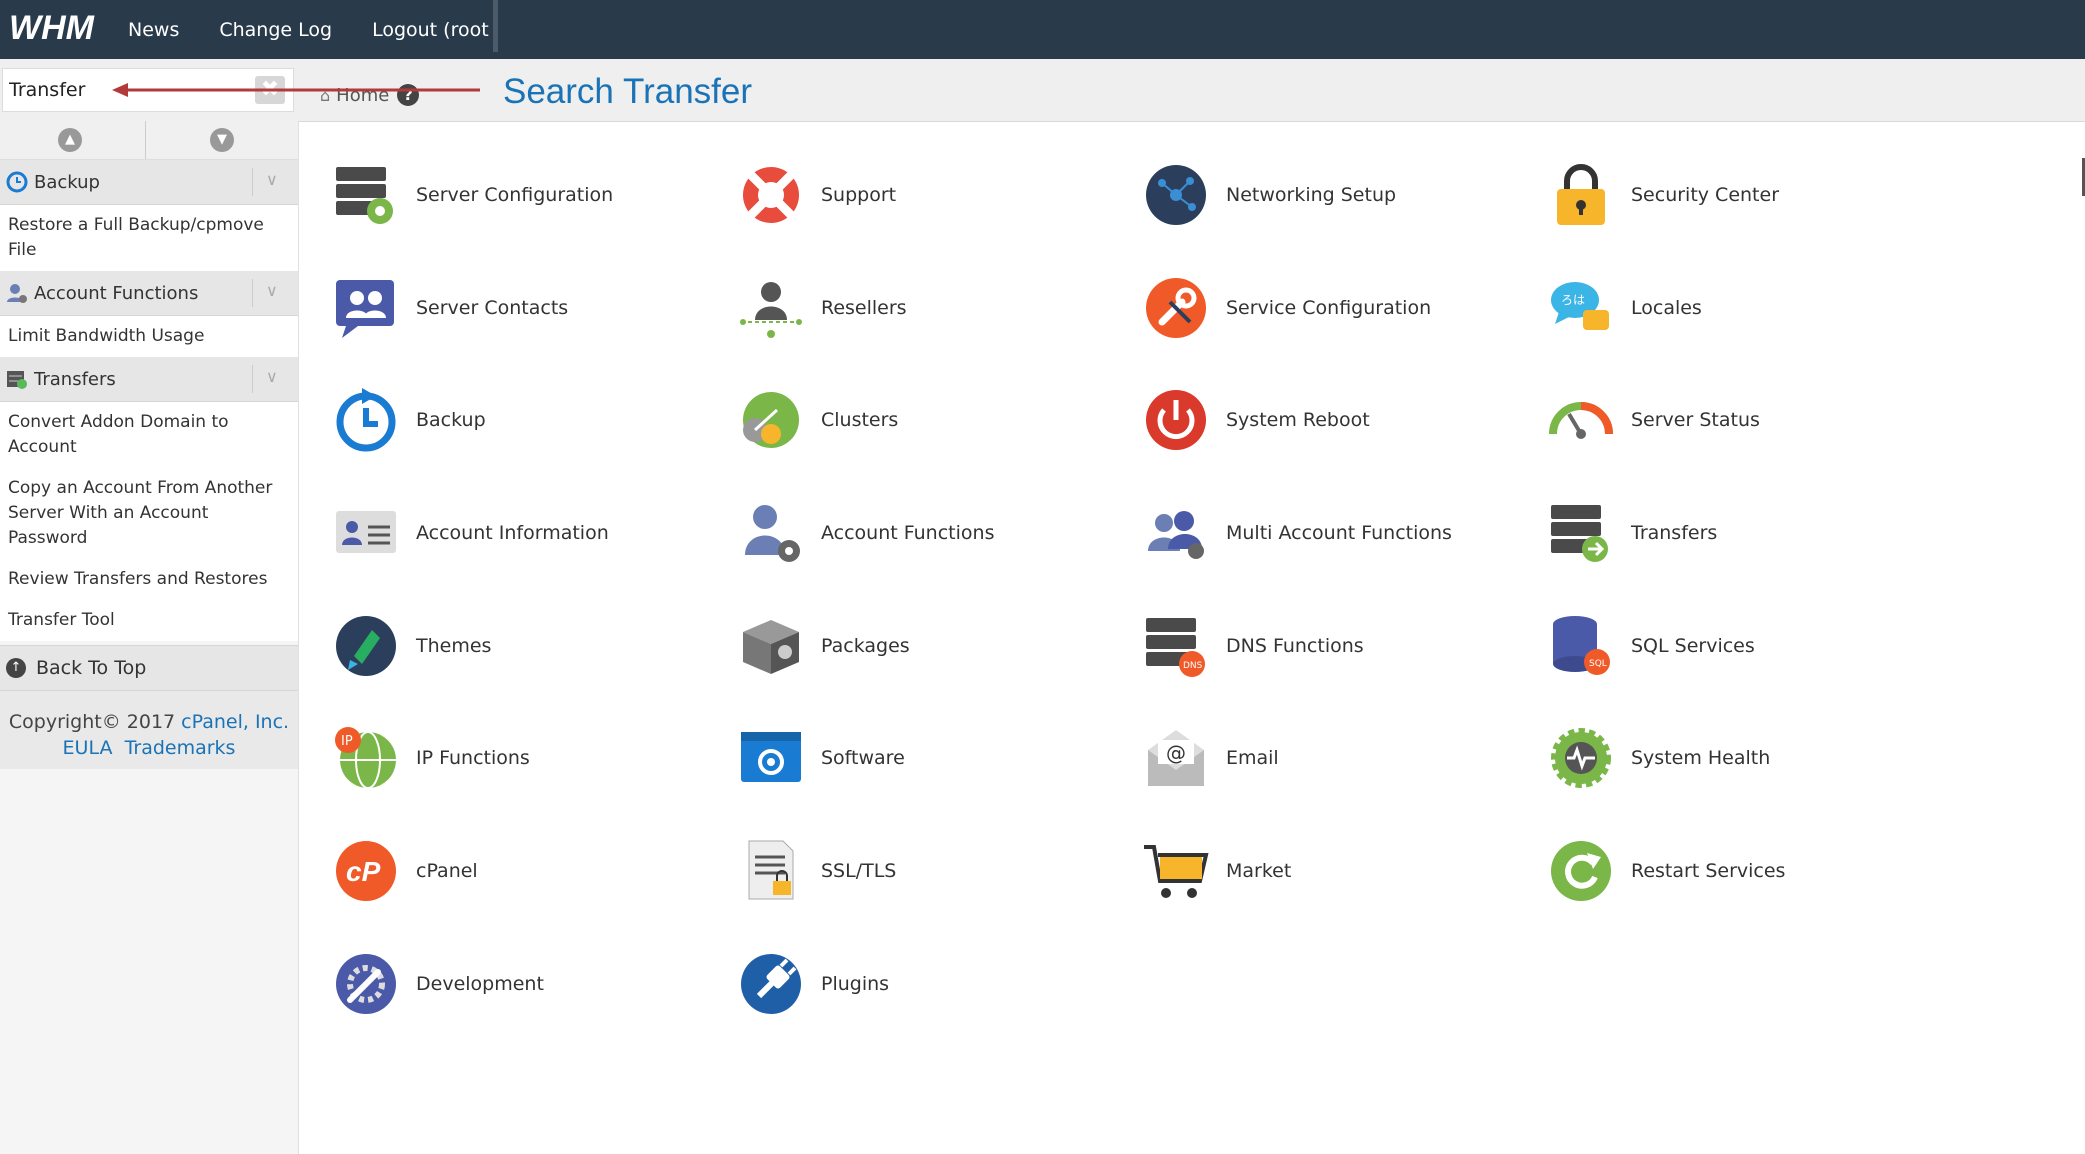 The image size is (2085, 1154). Describe the element at coordinates (1042, 29) in the screenshot. I see `top-navbar: WHM News Change Log Logout (root` at that location.